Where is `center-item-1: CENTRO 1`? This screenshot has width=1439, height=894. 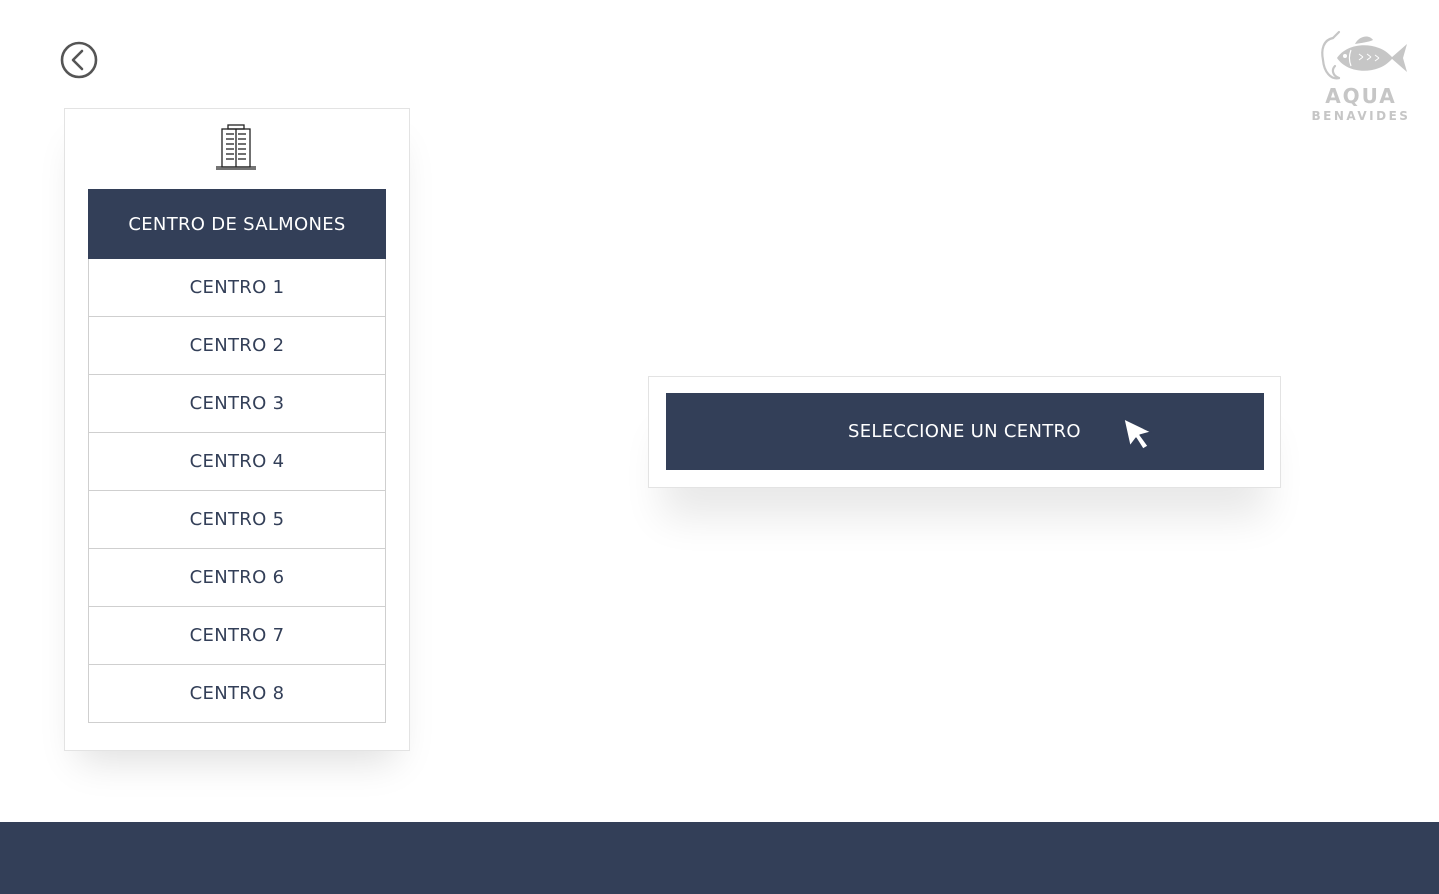
center-item-1: CENTRO 1 is located at coordinates (237, 288).